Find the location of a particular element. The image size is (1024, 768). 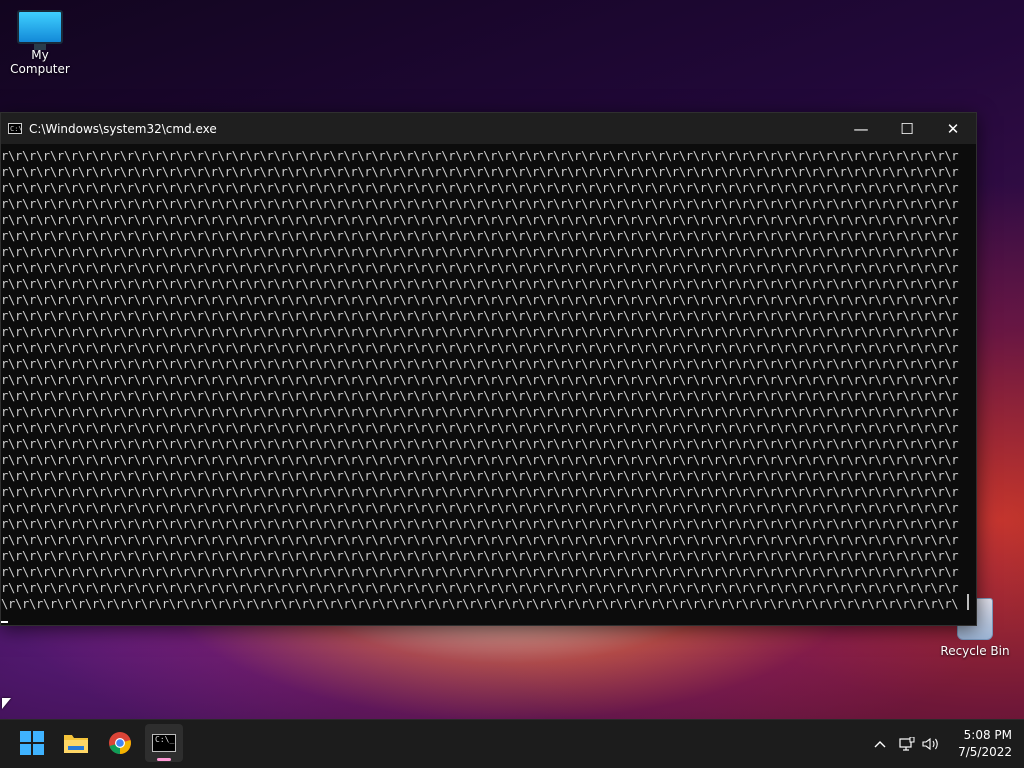

chrome-icon is located at coordinates (120, 743).